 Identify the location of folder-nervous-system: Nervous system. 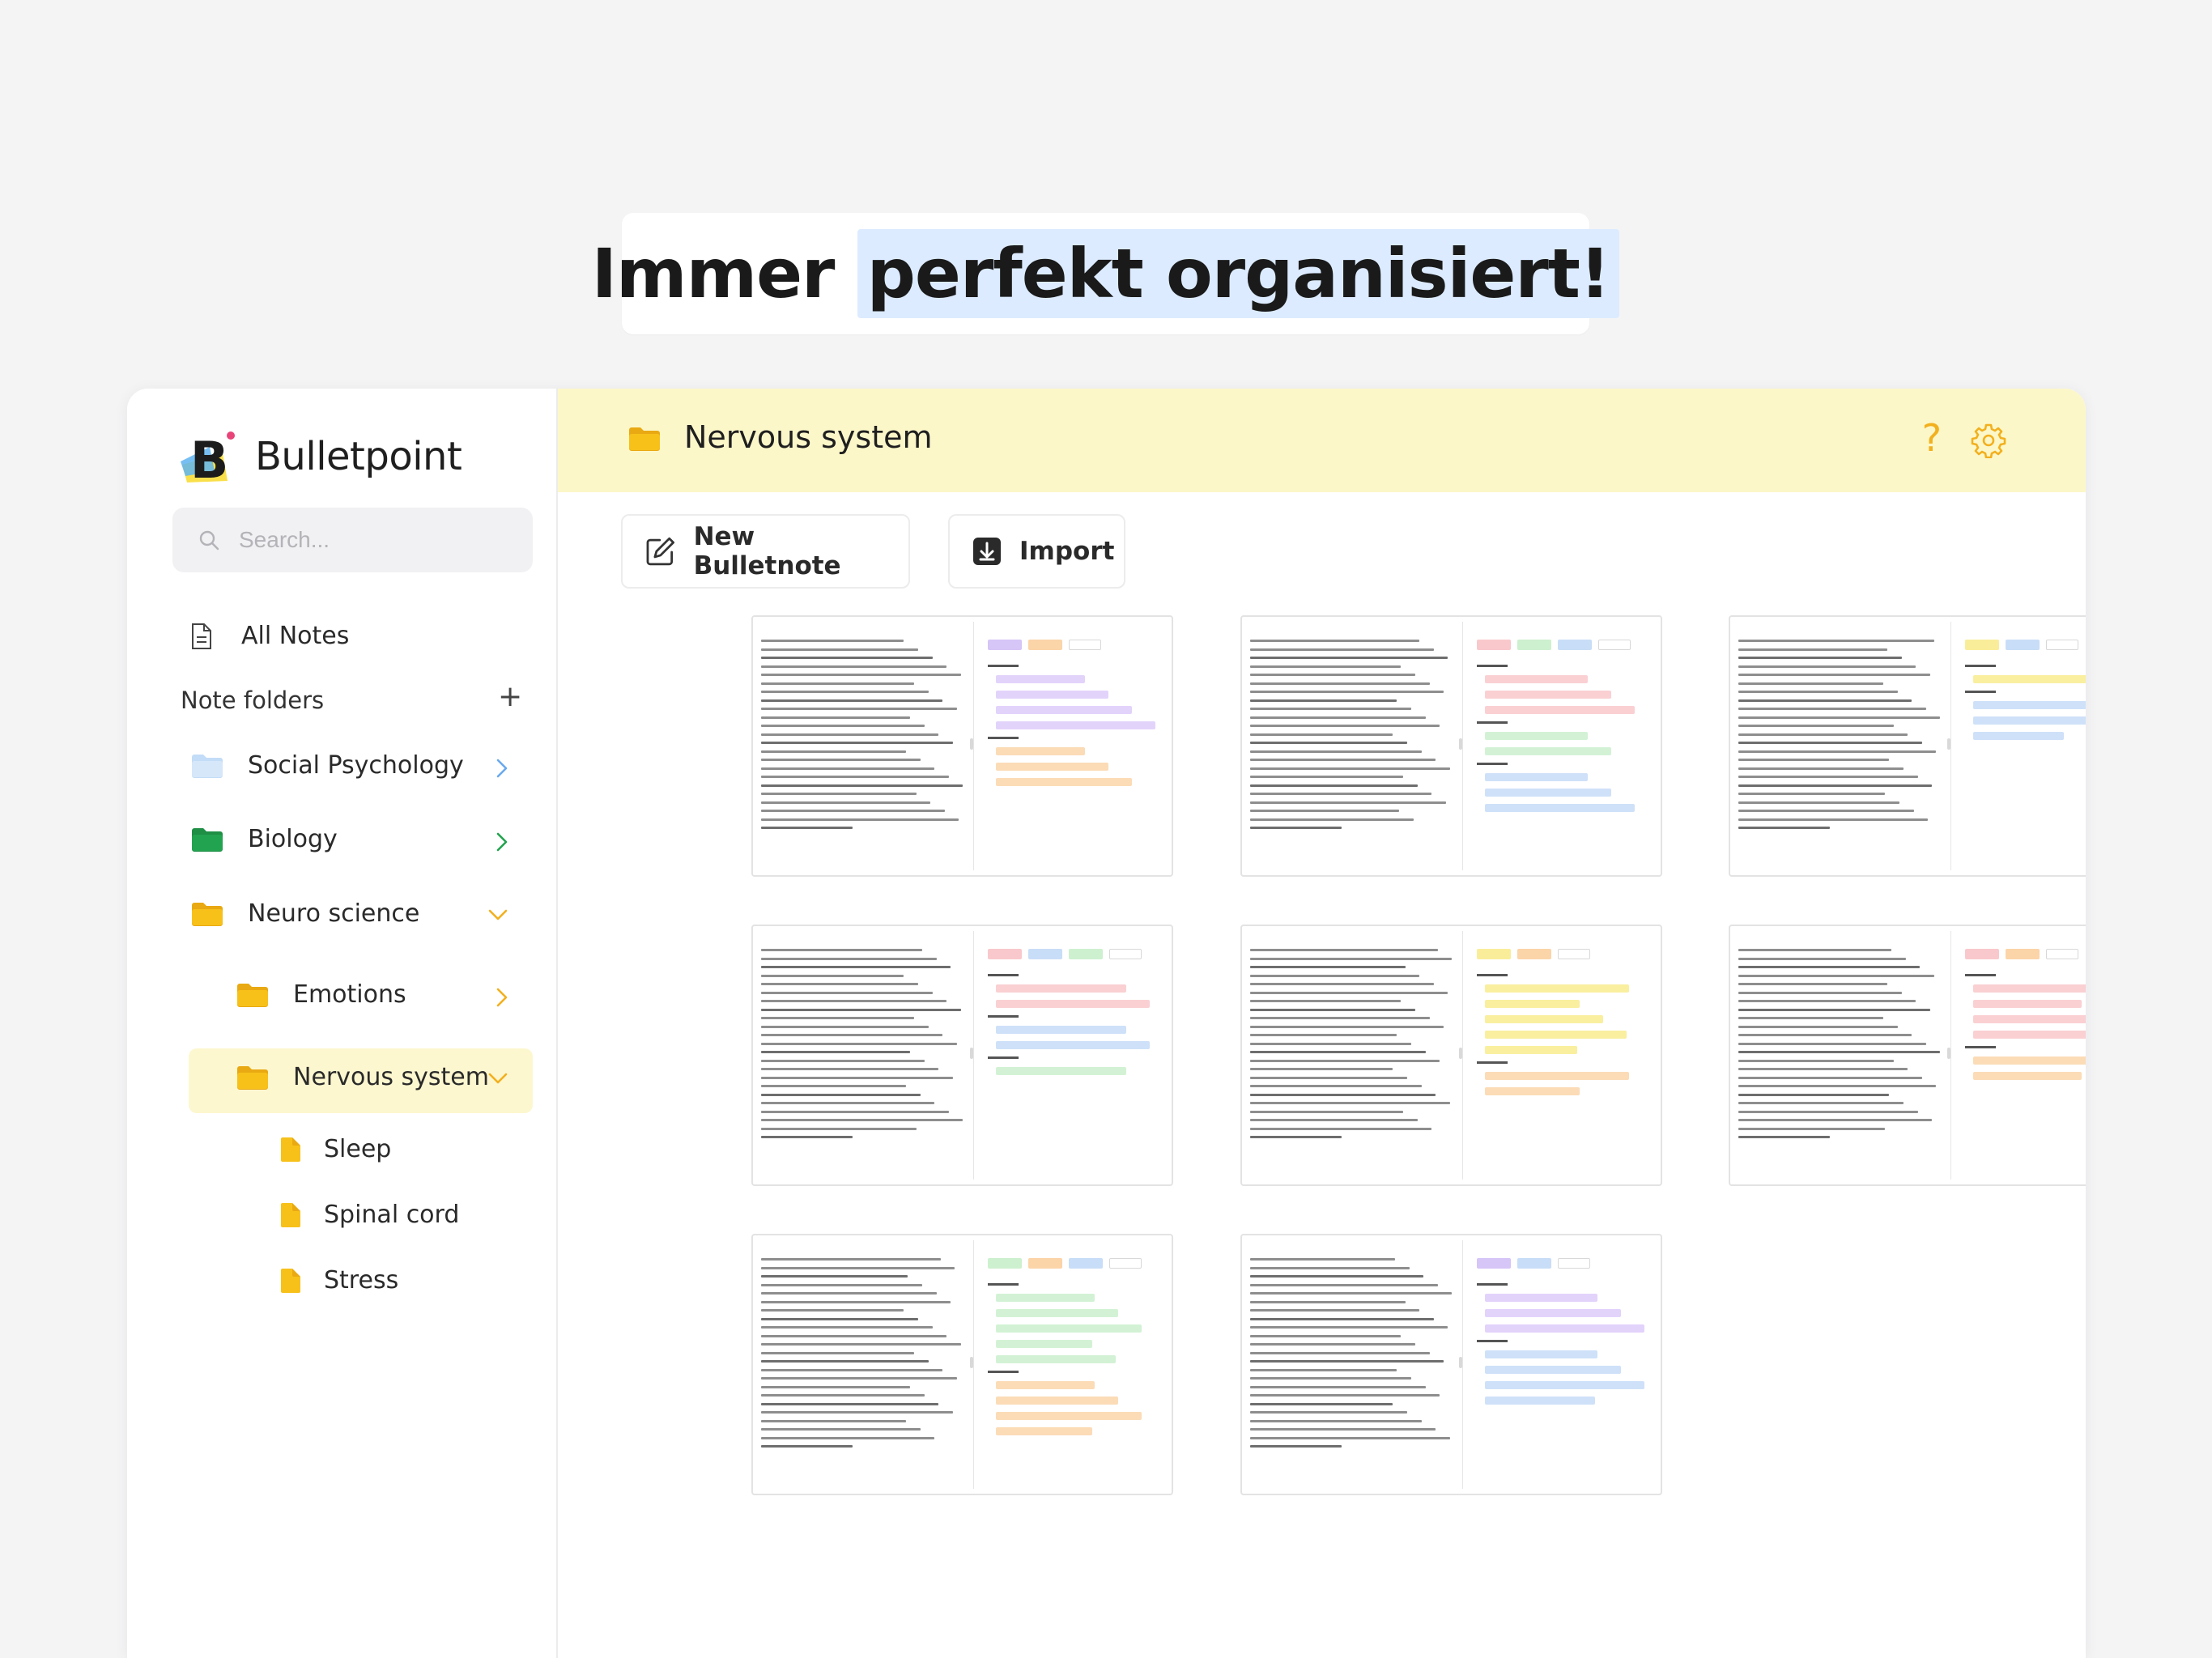
(383, 1077).